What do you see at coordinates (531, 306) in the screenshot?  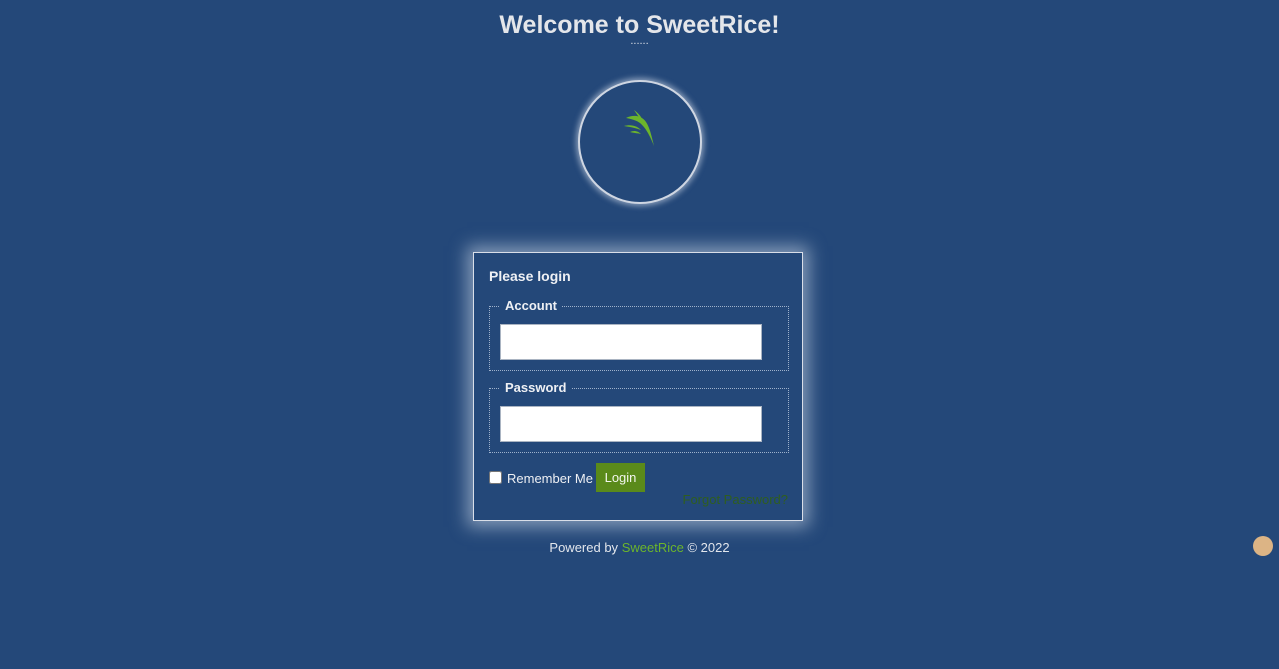 I see `account-label: Account` at bounding box center [531, 306].